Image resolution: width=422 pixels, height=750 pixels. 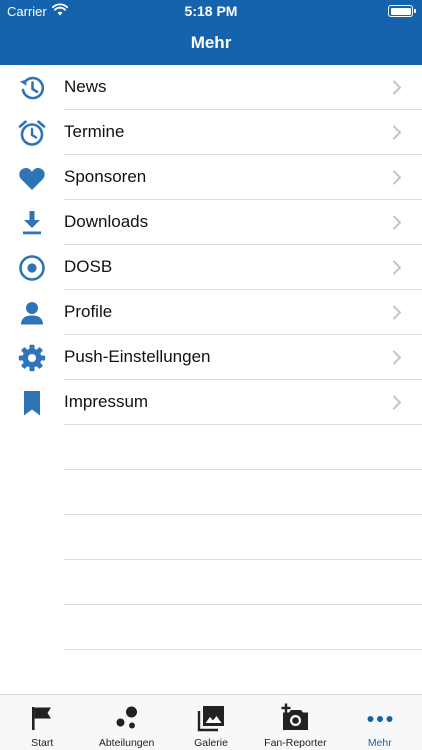 I want to click on menu-item-push-einstellungen: Push-Einstellungen, so click(x=211, y=357).